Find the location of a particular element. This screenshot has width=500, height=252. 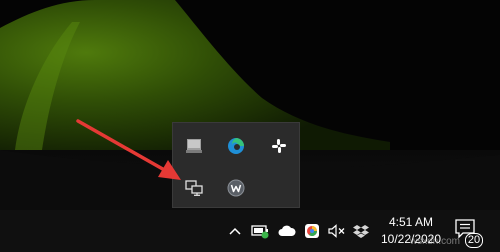

browser-tray-icon is located at coordinates (312, 231).